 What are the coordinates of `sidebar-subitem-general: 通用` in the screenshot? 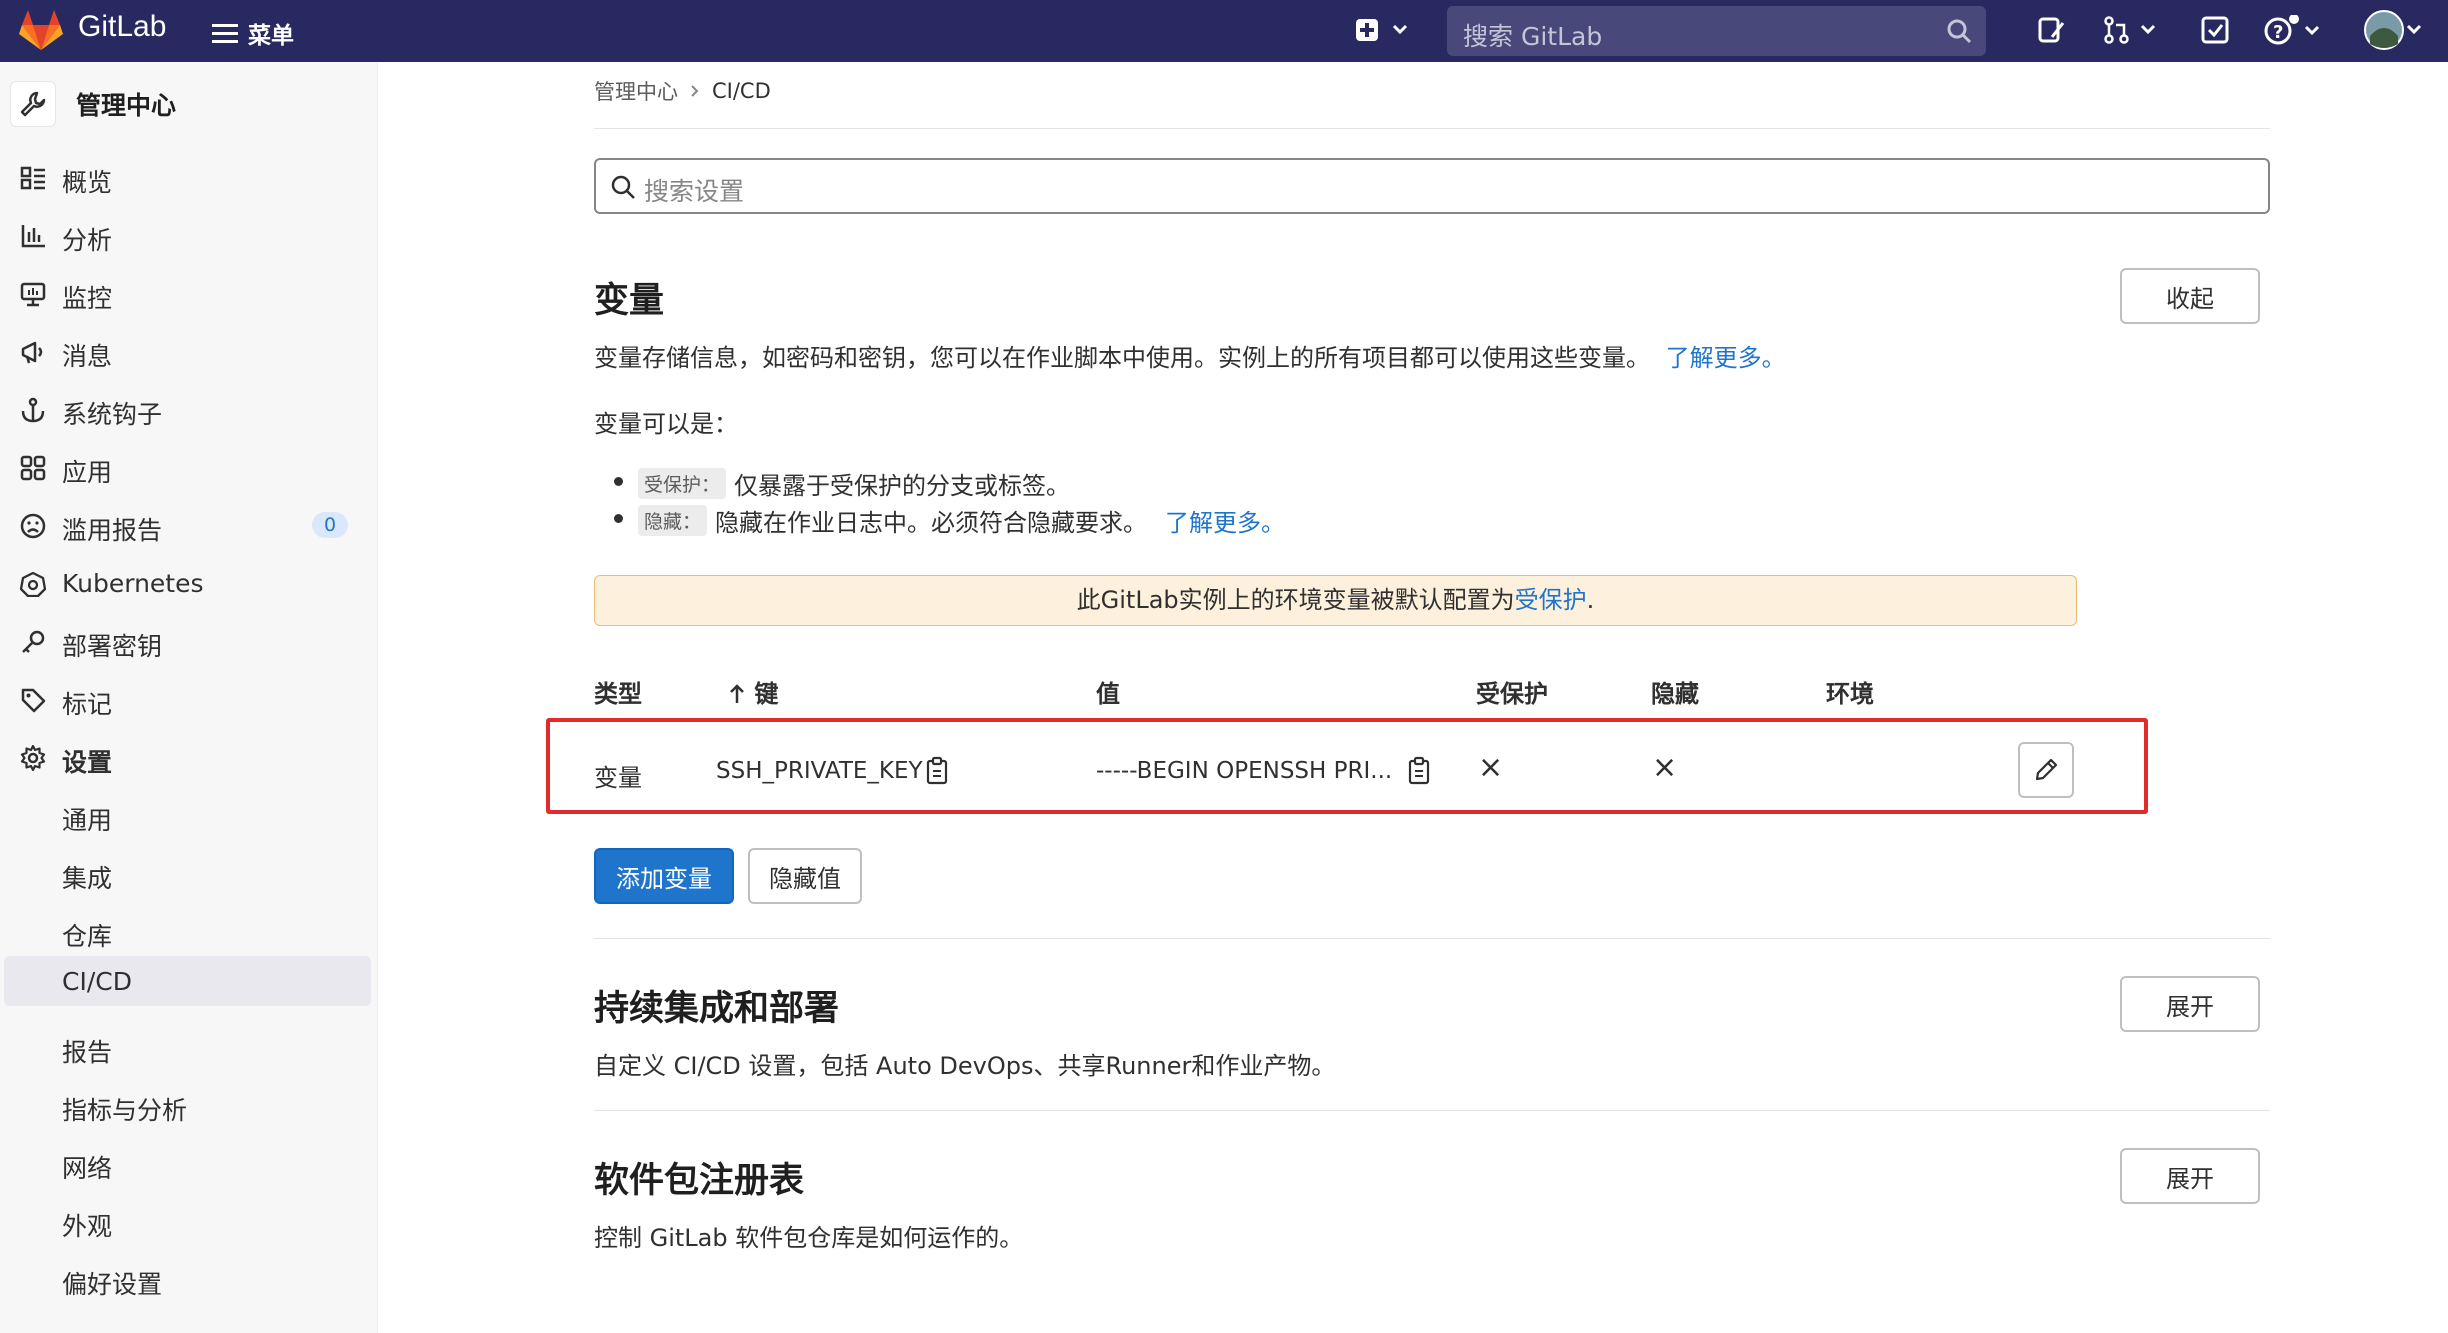 It's located at (189, 815).